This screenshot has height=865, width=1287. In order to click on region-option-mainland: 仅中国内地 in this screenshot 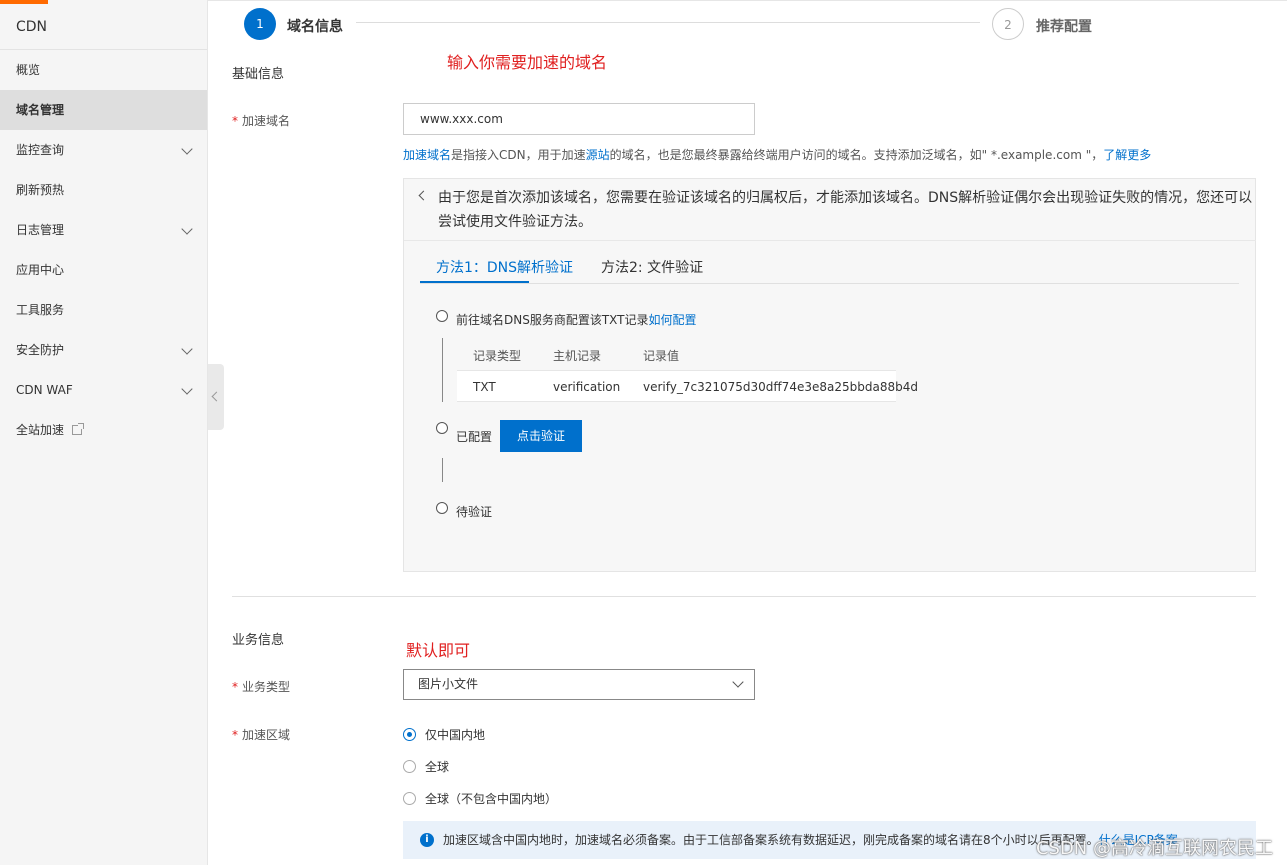, I will do `click(444, 734)`.